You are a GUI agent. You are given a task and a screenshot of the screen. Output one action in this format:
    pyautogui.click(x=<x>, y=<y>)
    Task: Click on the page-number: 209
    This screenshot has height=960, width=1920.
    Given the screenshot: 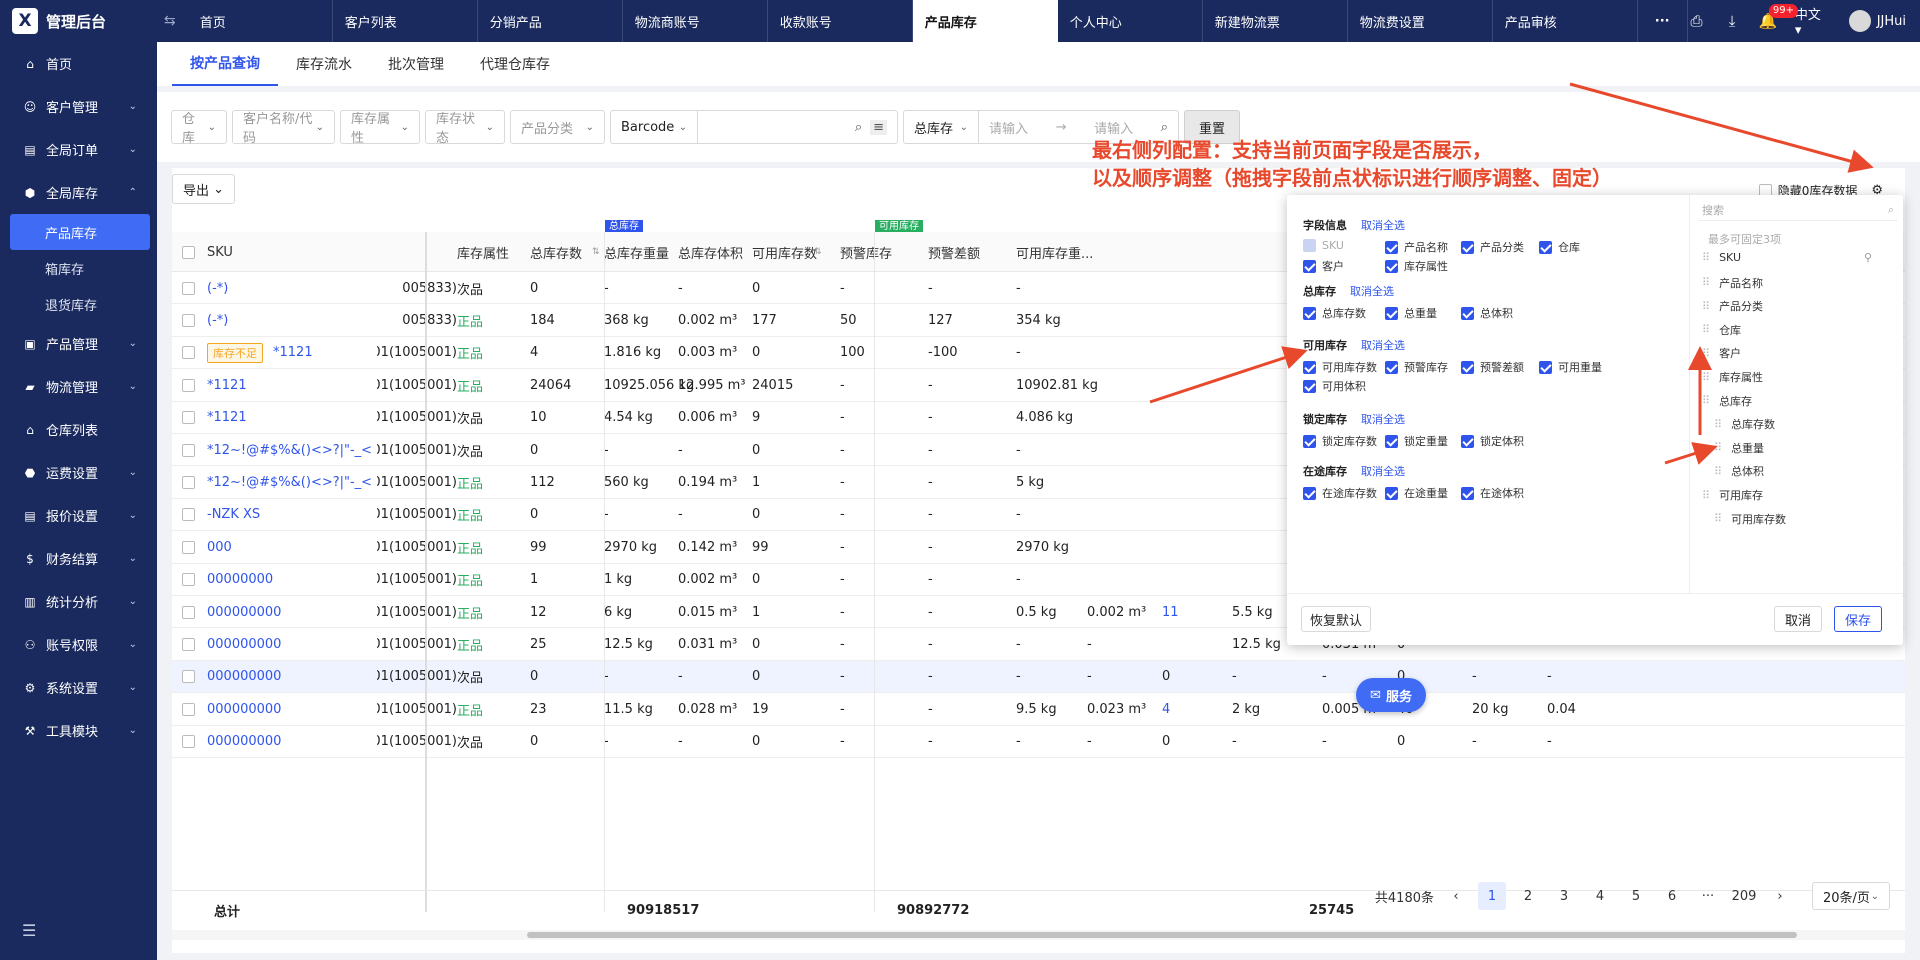 What is the action you would take?
    pyautogui.click(x=1744, y=896)
    